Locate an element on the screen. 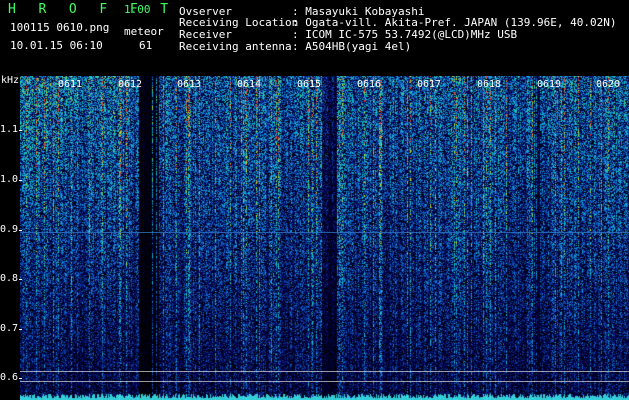 This screenshot has width=629, height=400. location-label: Receiving Location is located at coordinates (239, 22).